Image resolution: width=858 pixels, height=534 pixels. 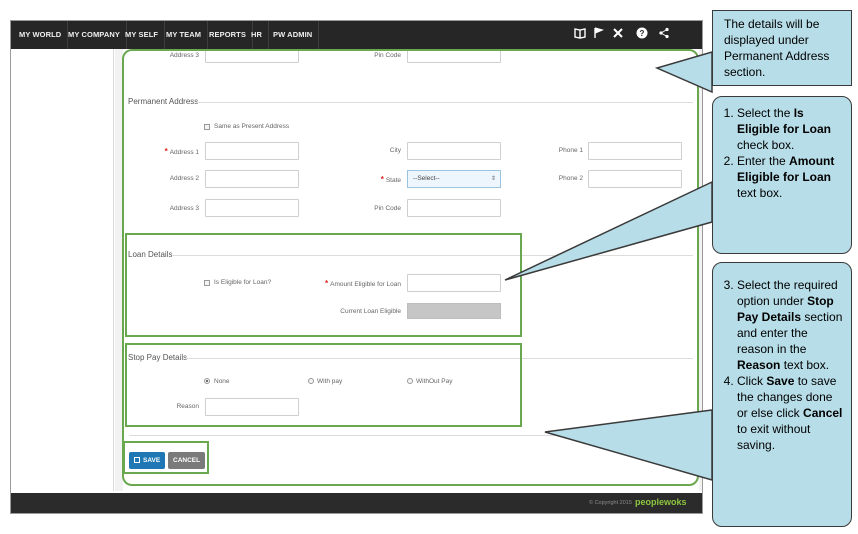 I want to click on phone2-input, so click(x=635, y=179).